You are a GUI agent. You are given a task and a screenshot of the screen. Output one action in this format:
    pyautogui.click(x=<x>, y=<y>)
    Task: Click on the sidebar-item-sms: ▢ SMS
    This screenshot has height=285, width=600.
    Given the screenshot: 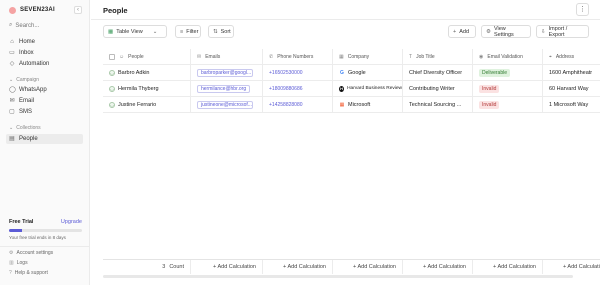 What is the action you would take?
    pyautogui.click(x=20, y=112)
    